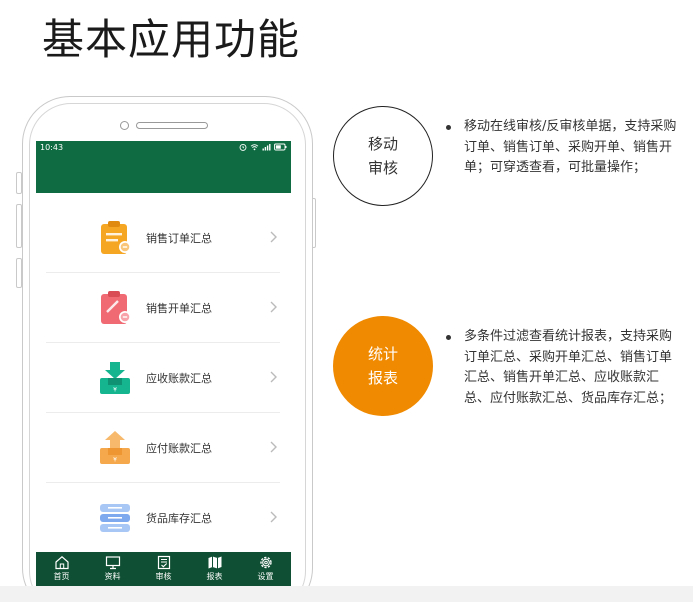 The width and height of the screenshot is (693, 602). I want to click on bottom-strip, so click(346, 594).